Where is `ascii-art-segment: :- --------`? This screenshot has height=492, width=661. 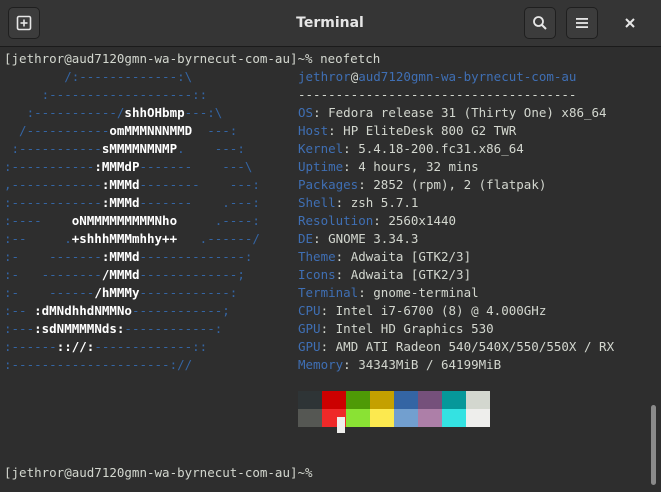
ascii-art-segment: :- -------- is located at coordinates (53, 274).